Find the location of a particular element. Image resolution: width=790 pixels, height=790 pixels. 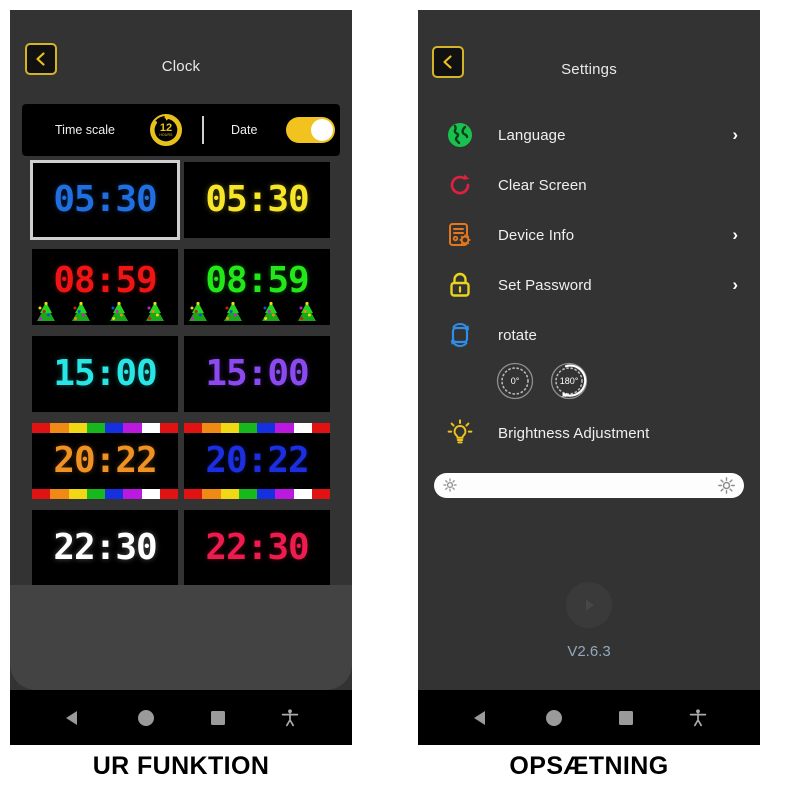

settings-label: Clear Screen is located at coordinates (542, 185).